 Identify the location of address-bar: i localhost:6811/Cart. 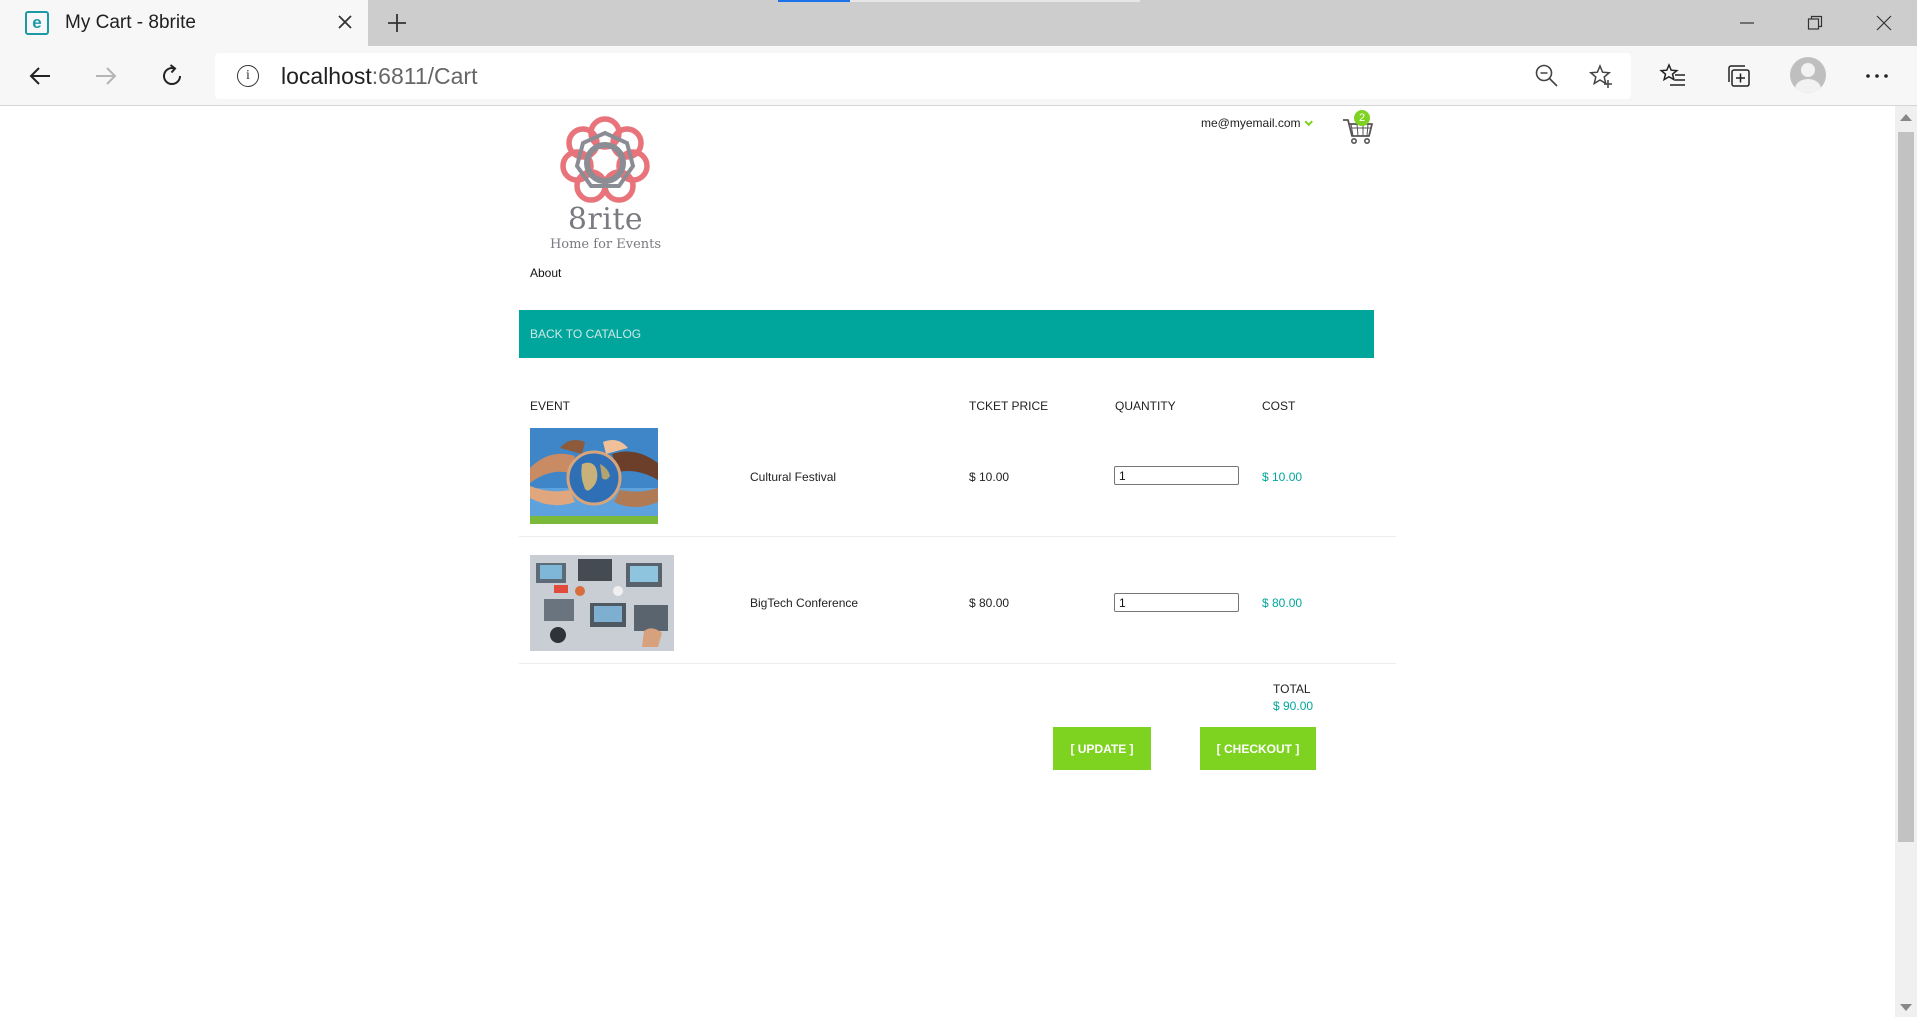
(923, 76).